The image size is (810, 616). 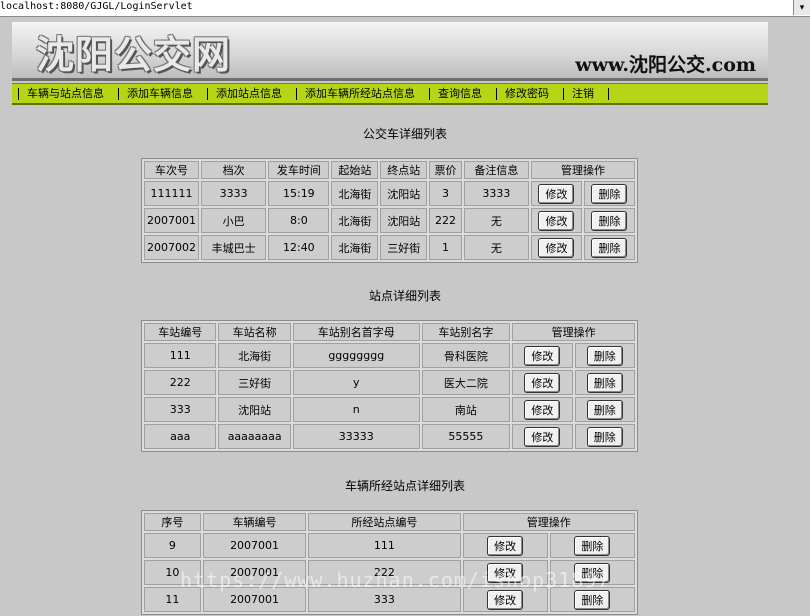 What do you see at coordinates (466, 436) in the screenshot?
I see `table-cell: 55555` at bounding box center [466, 436].